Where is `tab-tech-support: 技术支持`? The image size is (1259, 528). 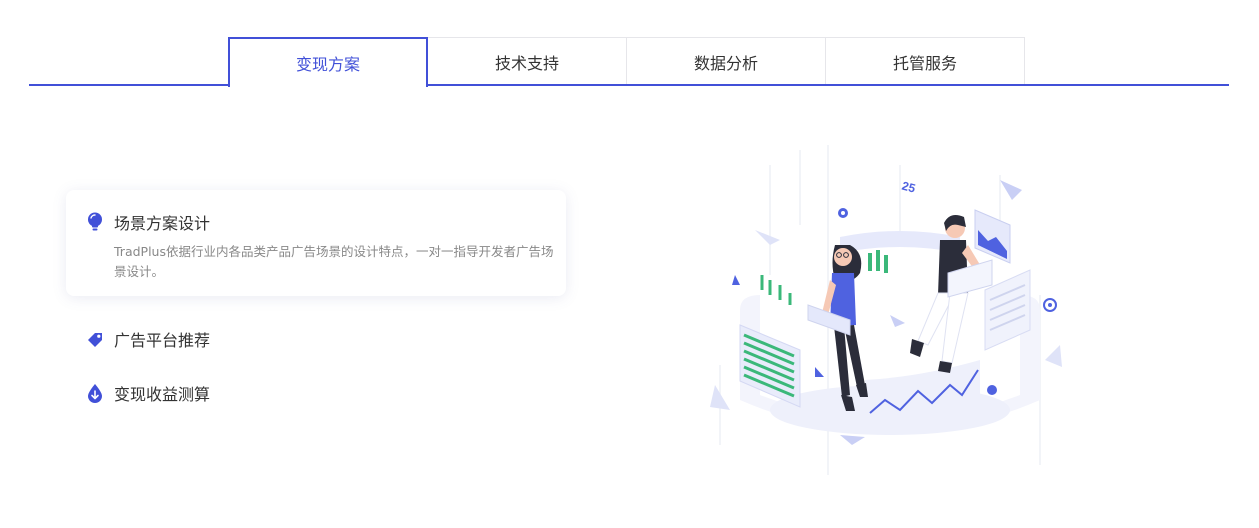 tab-tech-support: 技术支持 is located at coordinates (527, 61).